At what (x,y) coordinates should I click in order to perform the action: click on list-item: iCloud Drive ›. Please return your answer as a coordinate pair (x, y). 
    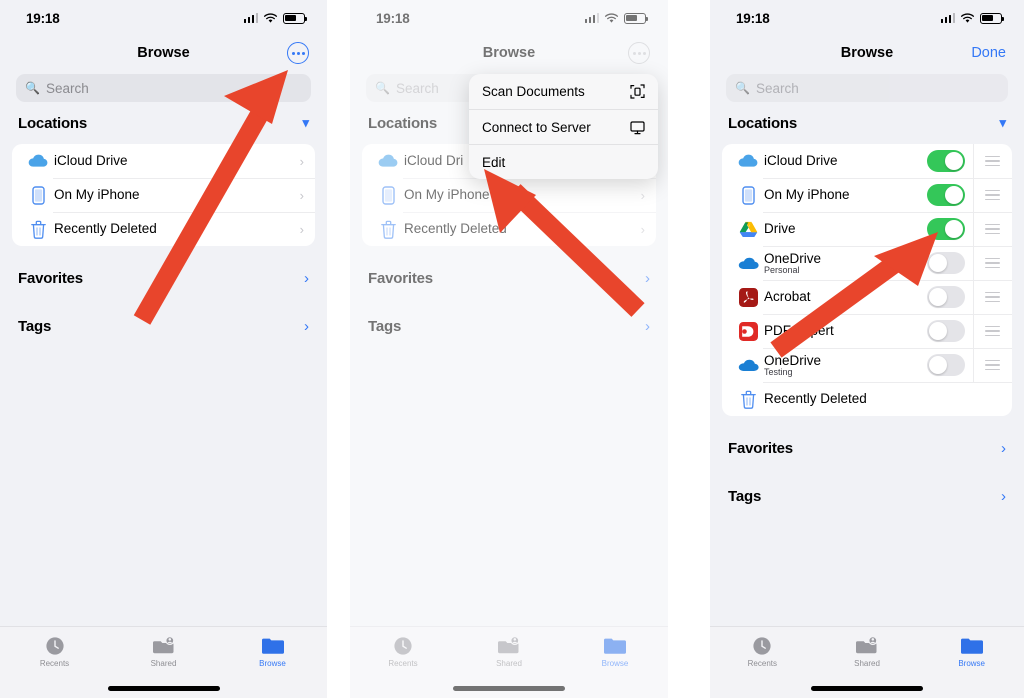
    Looking at the image, I should click on (163, 161).